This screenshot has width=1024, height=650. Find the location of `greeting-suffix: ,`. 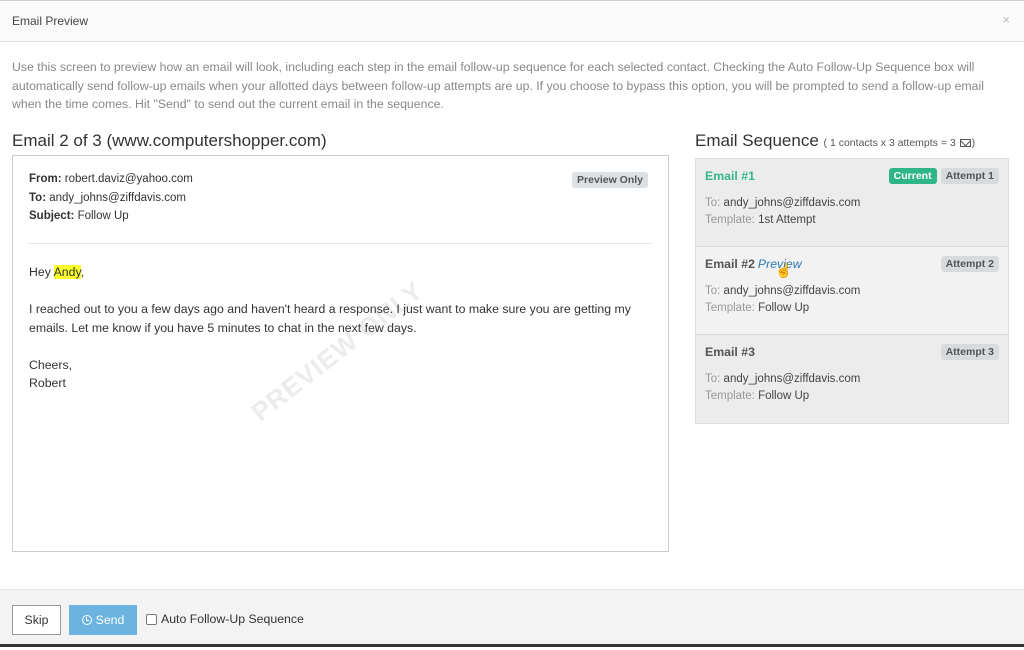

greeting-suffix: , is located at coordinates (82, 272).